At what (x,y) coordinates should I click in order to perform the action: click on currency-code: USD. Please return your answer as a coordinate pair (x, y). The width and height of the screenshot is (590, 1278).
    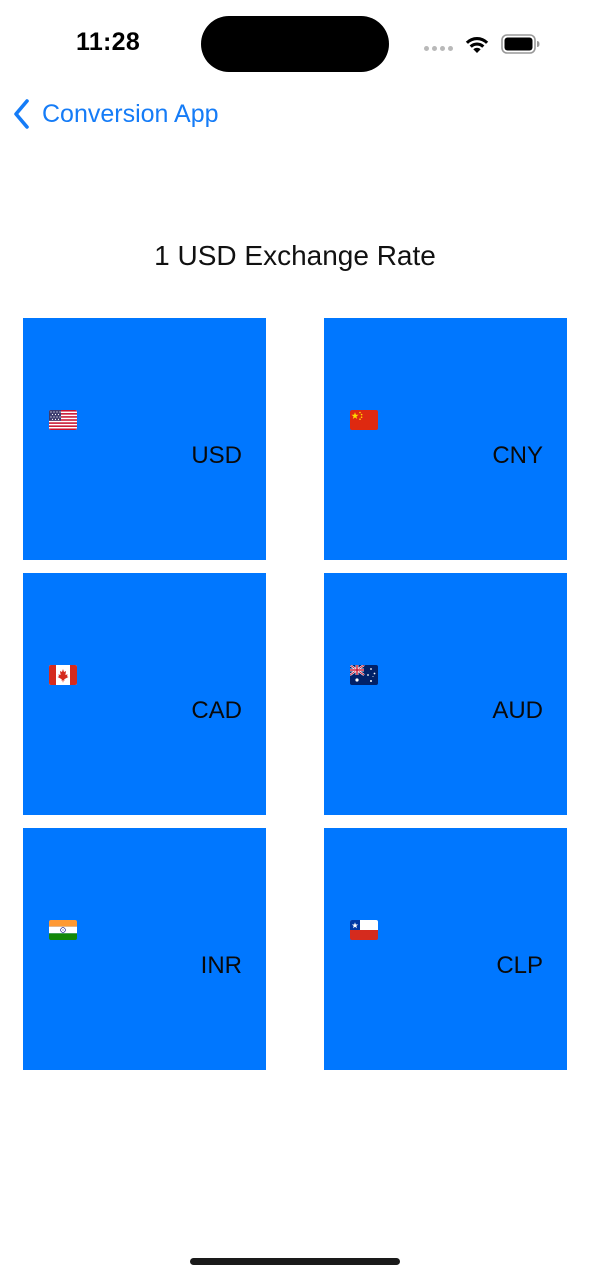
    Looking at the image, I should click on (216, 455).